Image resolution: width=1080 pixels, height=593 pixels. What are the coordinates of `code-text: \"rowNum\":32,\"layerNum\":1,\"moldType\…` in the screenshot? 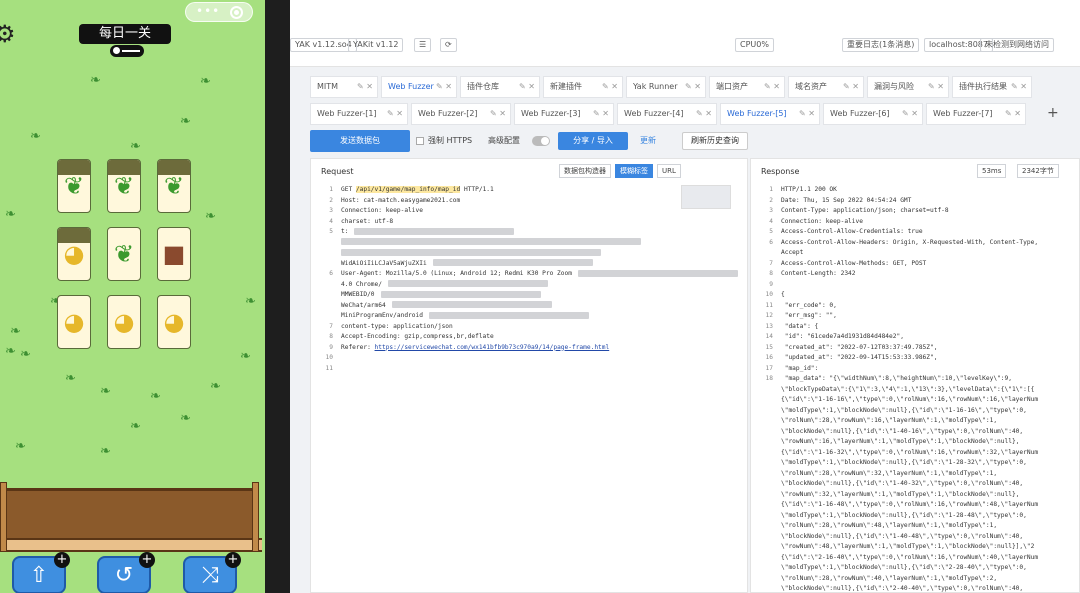 It's located at (900, 494).